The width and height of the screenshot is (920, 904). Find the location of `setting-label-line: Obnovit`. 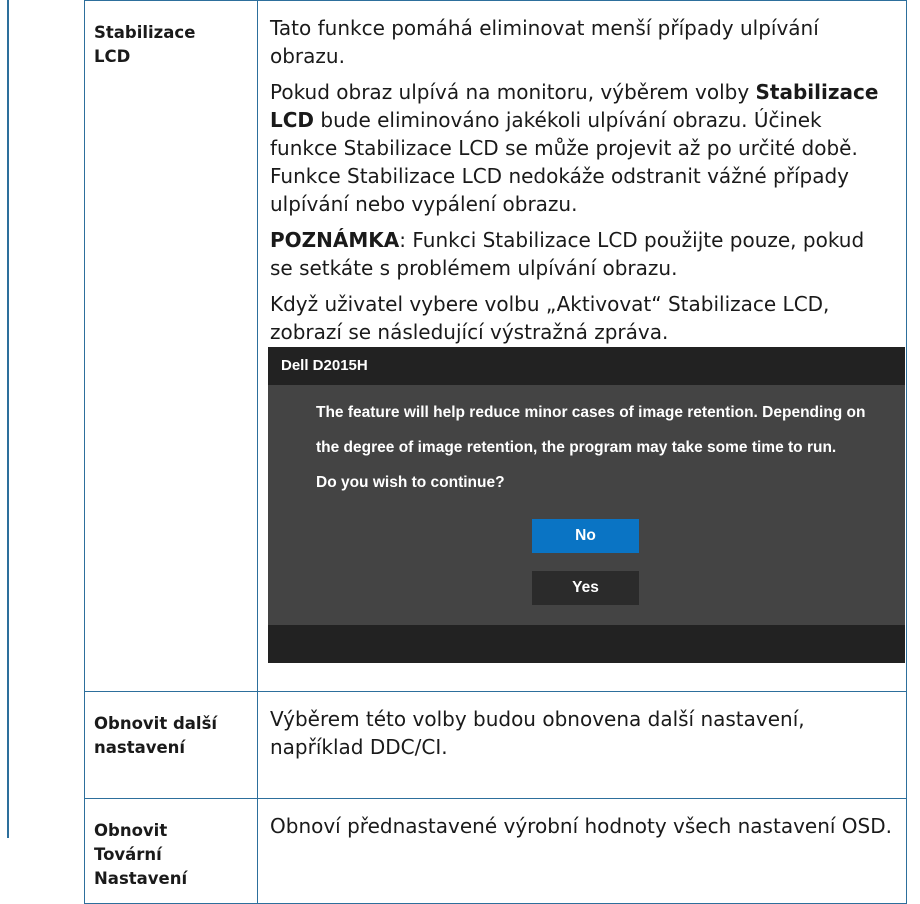

setting-label-line: Obnovit is located at coordinates (131, 830).